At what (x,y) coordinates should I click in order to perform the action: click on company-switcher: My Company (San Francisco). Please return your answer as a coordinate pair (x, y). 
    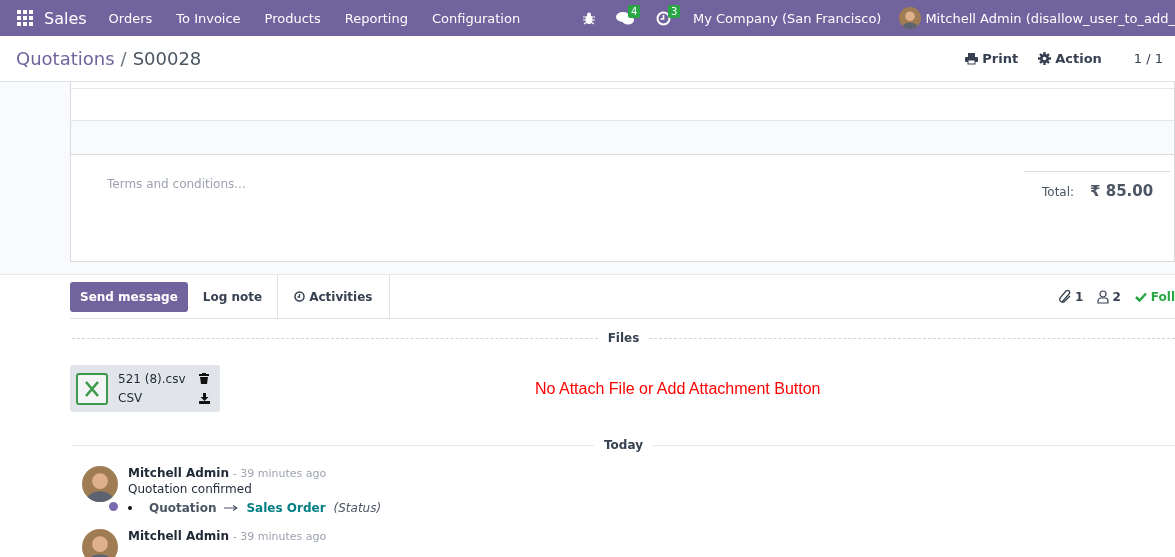
    Looking at the image, I should click on (787, 18).